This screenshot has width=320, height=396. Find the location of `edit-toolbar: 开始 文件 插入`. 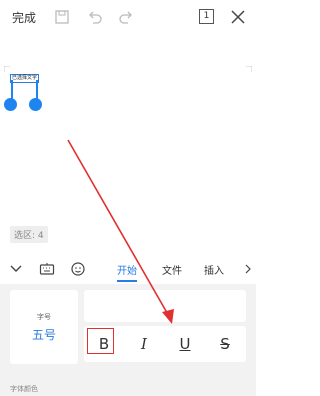

edit-toolbar: 开始 文件 插入 is located at coordinates (128, 270).